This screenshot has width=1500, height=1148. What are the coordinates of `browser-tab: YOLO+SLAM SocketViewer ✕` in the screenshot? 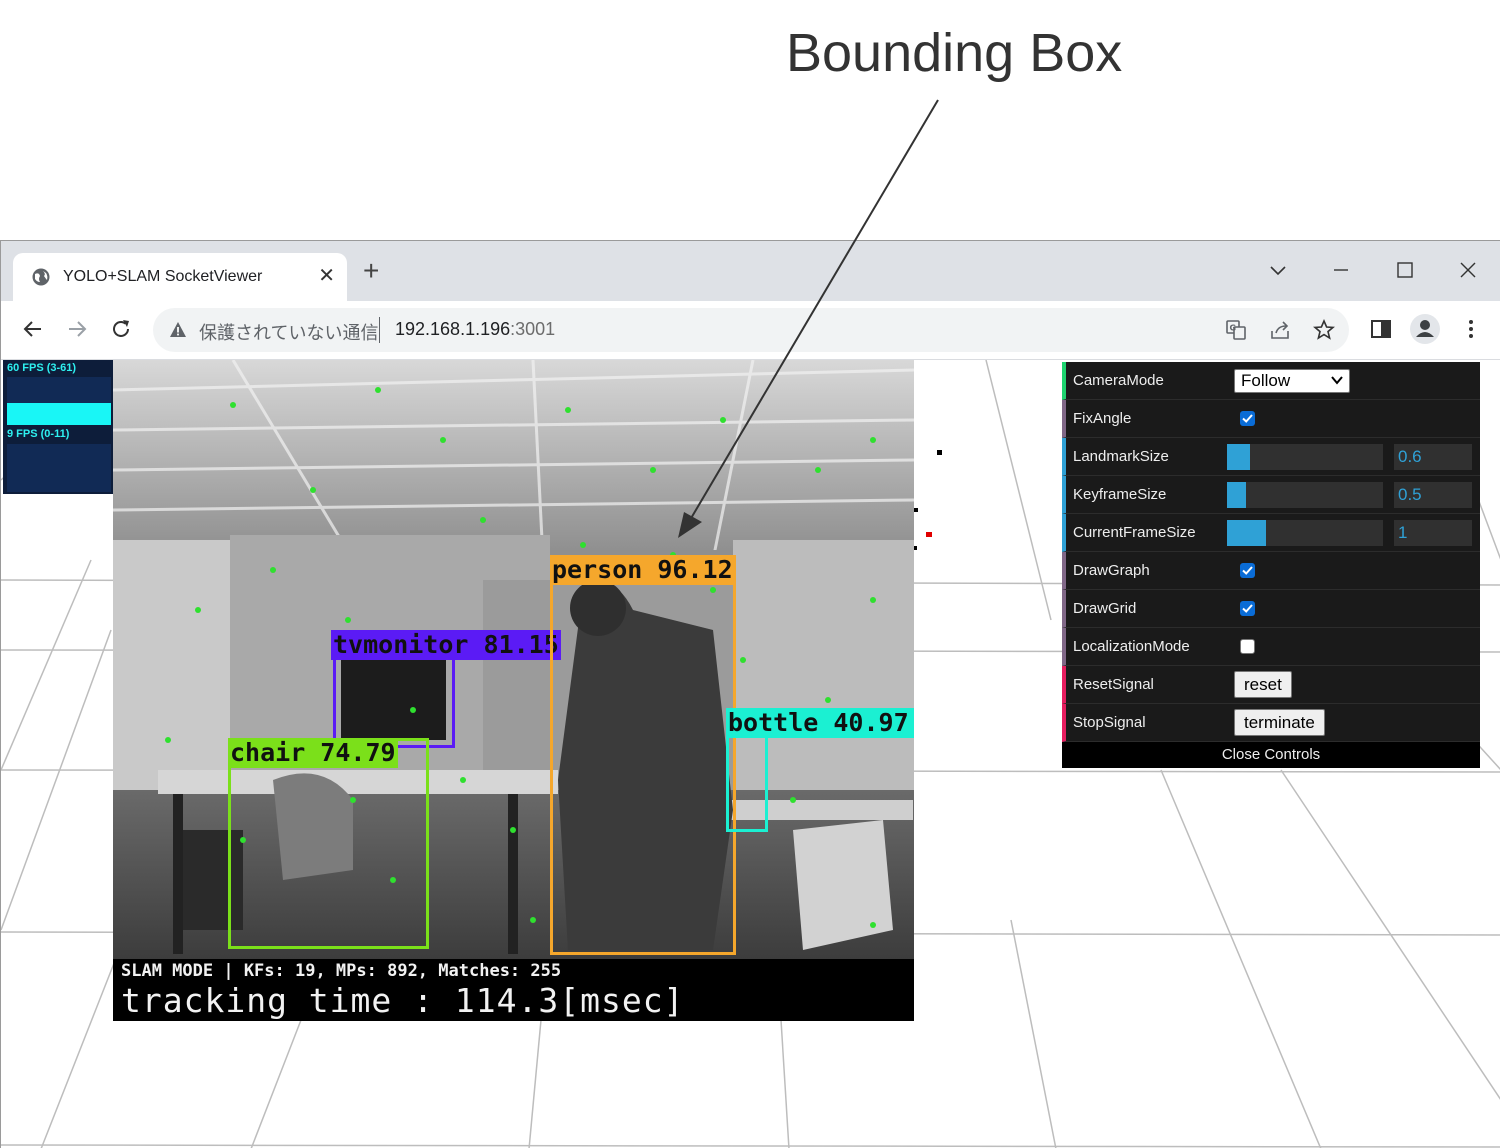 It's located at (180, 277).